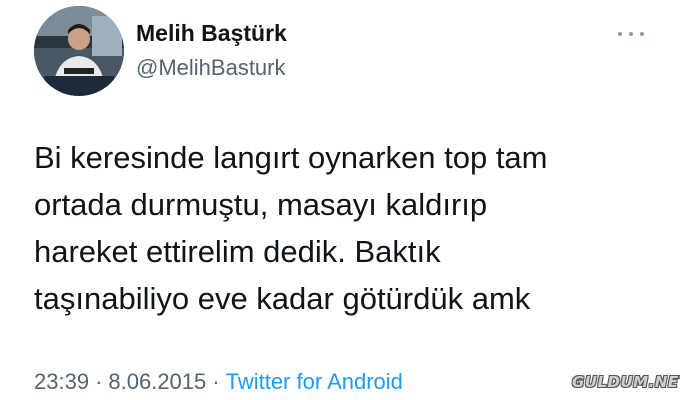 This screenshot has width=680, height=400. I want to click on more-options-icon, so click(631, 34).